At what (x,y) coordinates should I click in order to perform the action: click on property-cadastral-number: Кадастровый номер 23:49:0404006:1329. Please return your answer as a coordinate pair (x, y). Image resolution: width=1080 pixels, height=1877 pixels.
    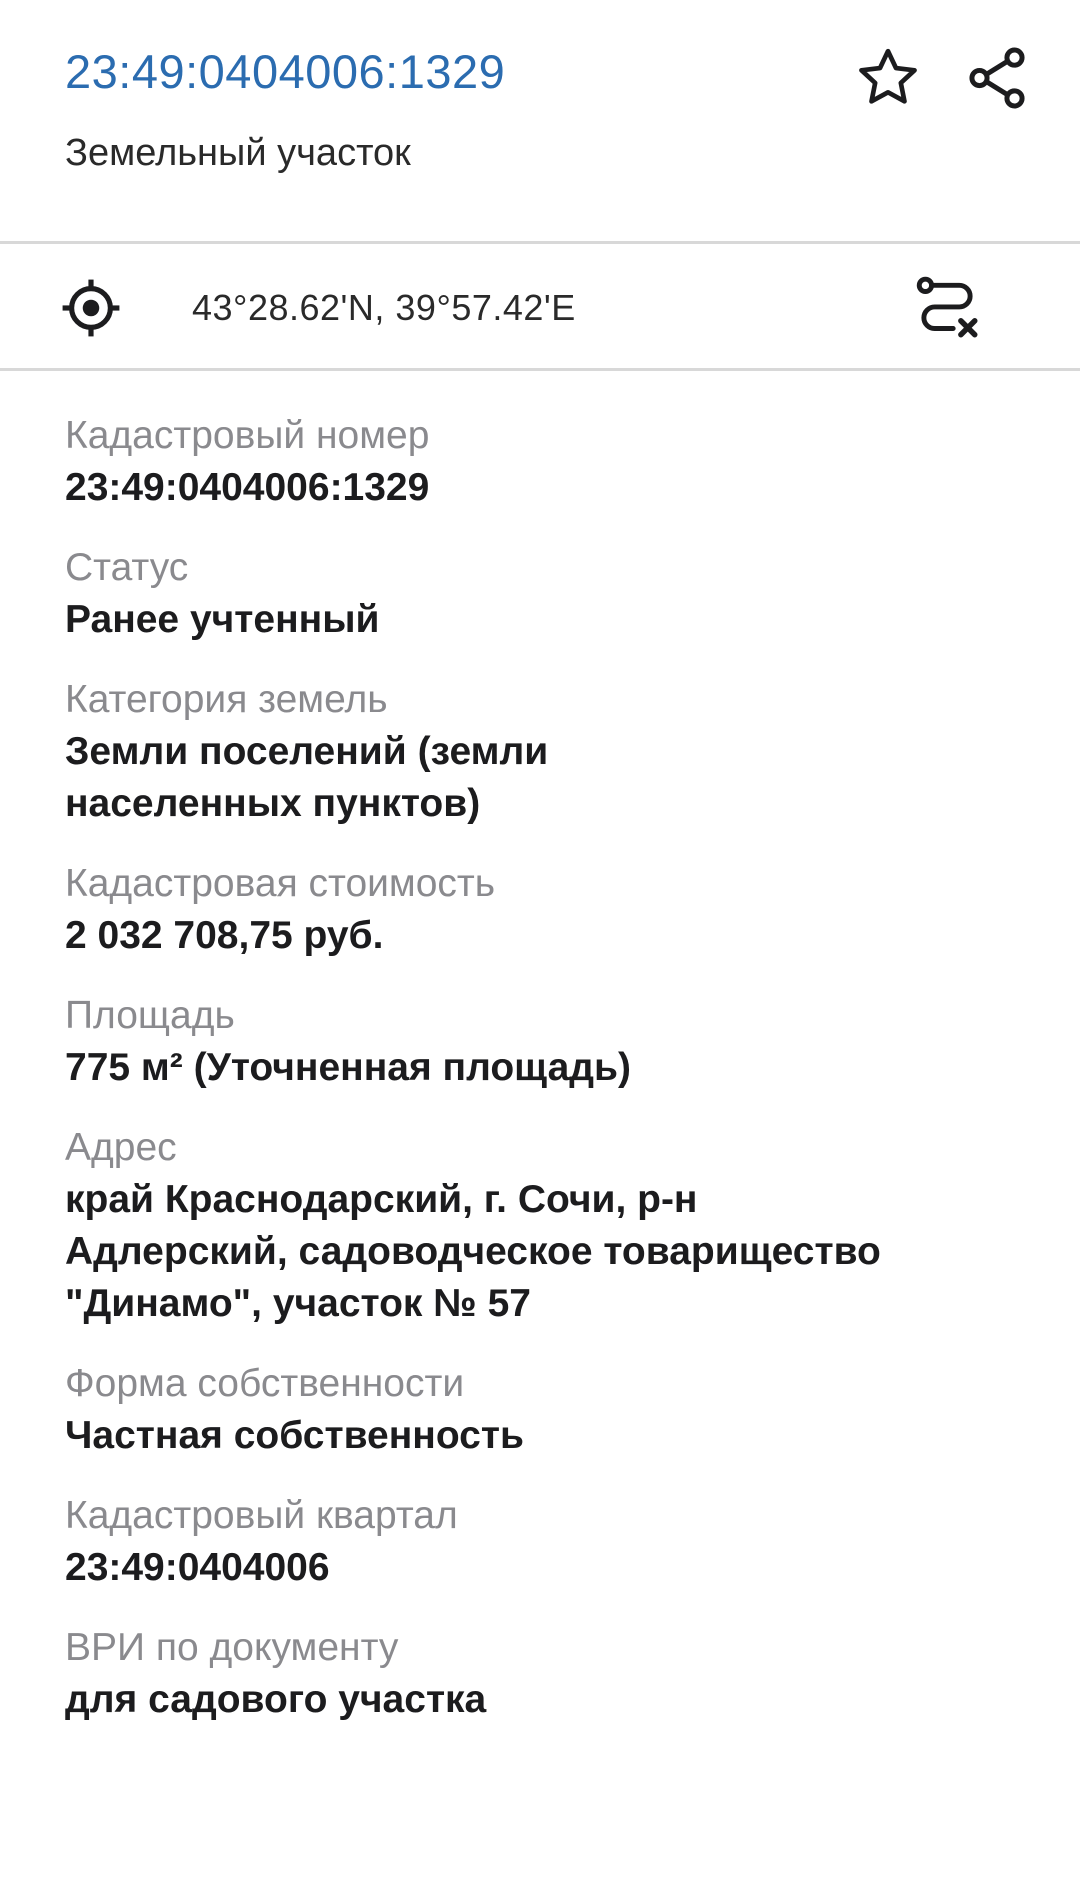
    Looking at the image, I should click on (545, 463).